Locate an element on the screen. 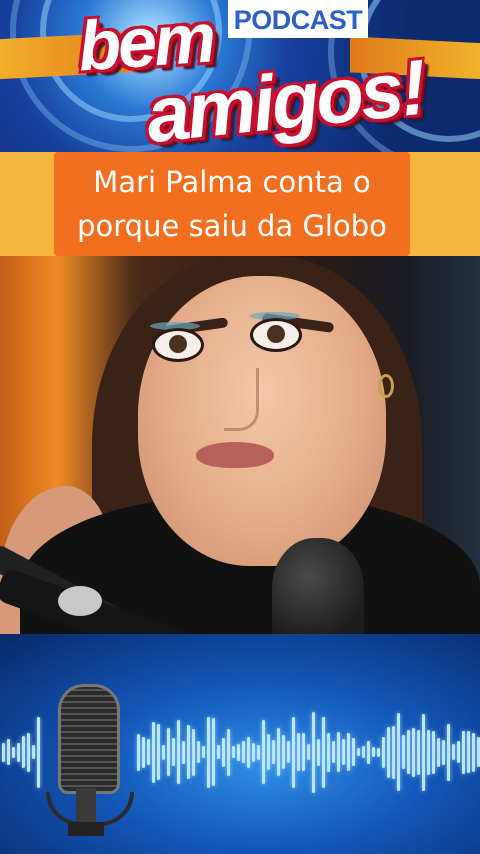  microphone-icon is located at coordinates (318, 586).